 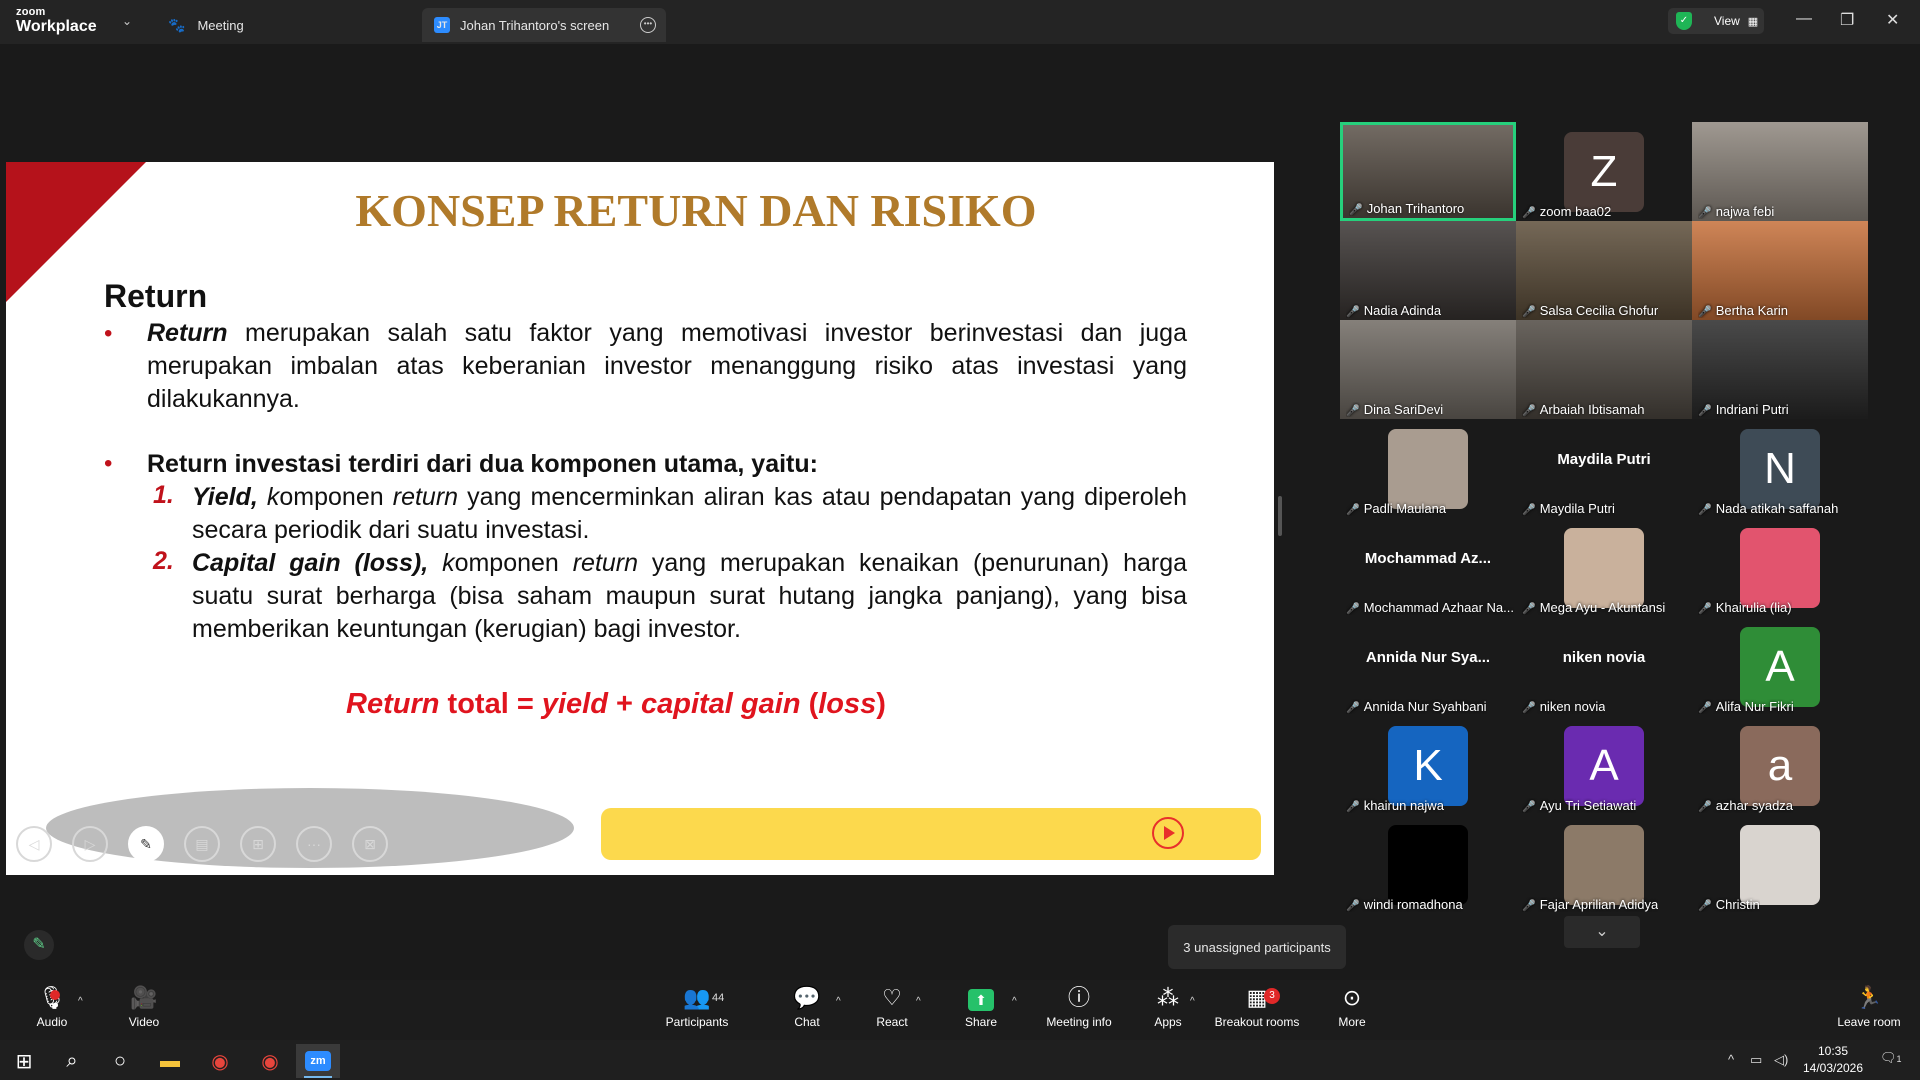 I want to click on video-button: 🎥 Video, so click(x=144, y=1010).